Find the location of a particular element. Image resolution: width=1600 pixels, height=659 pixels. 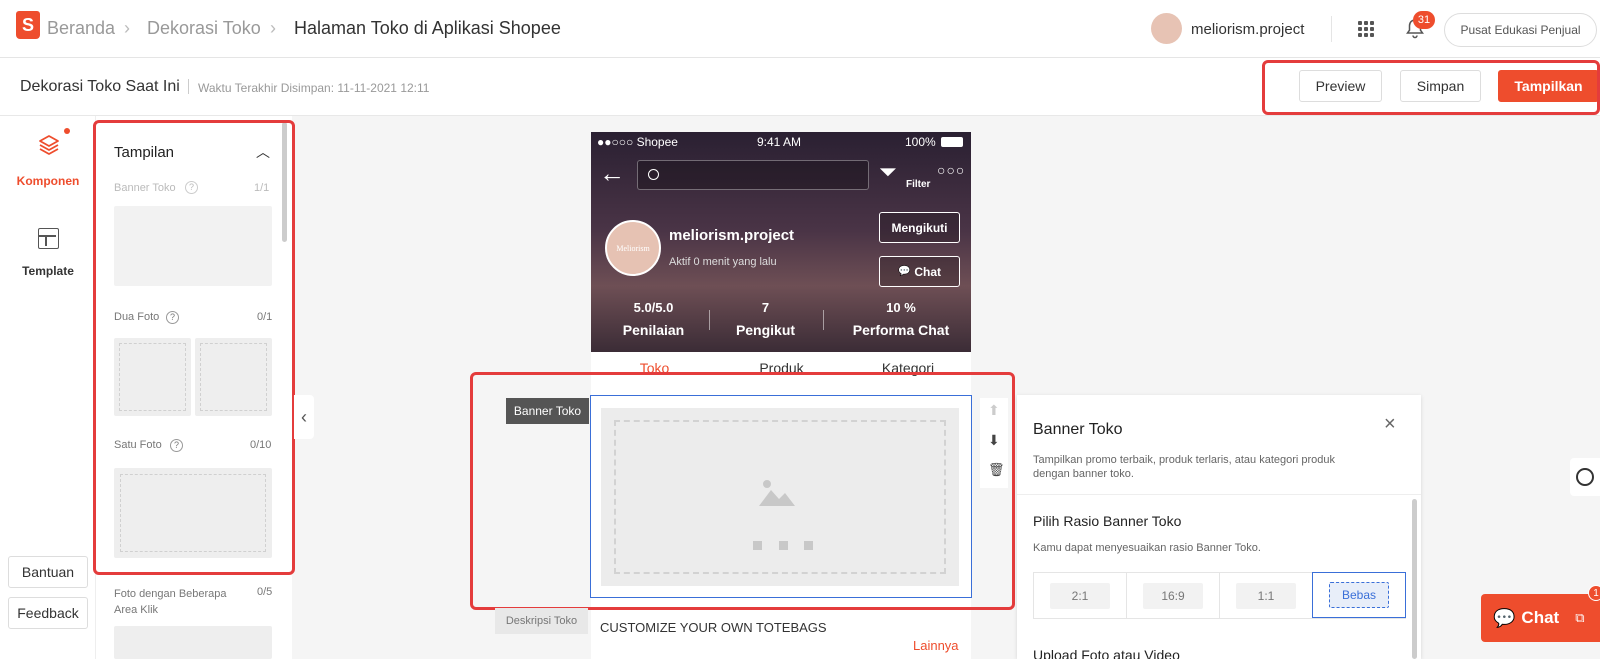

headset-icon is located at coordinates (1585, 477).